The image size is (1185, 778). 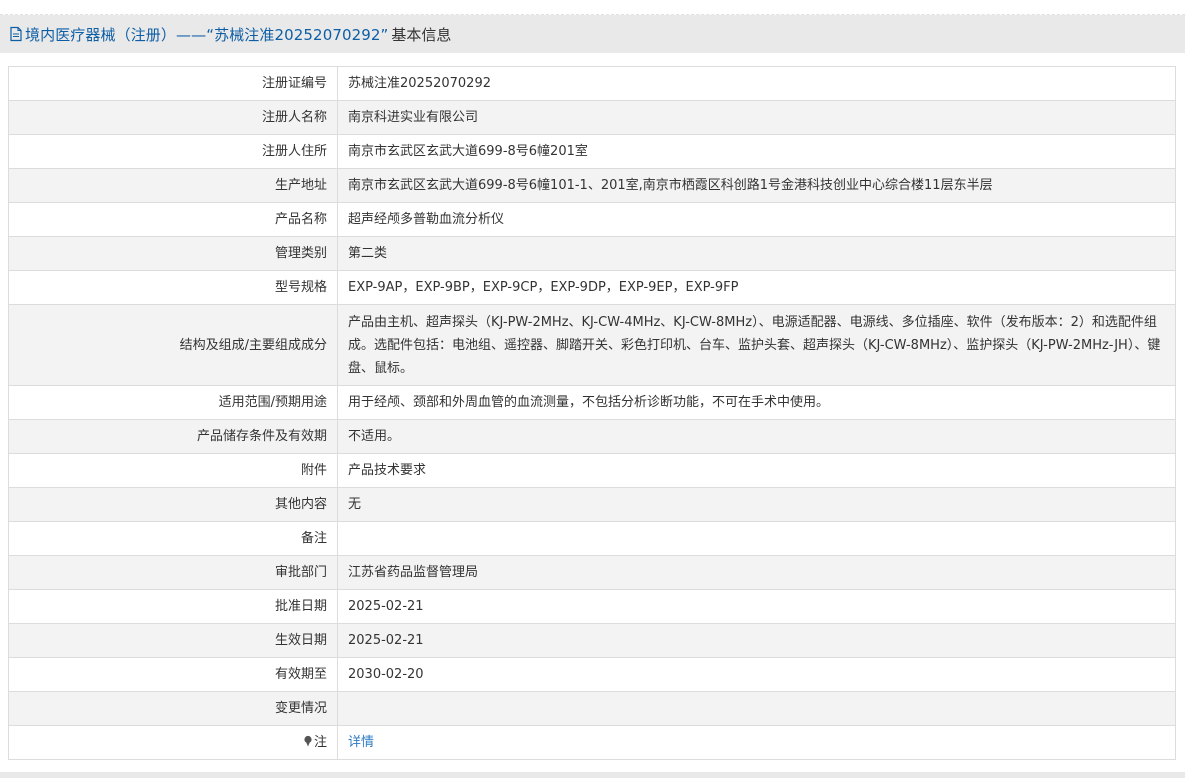 What do you see at coordinates (756, 117) in the screenshot?
I see `field-value: 南京科进实业有限公司` at bounding box center [756, 117].